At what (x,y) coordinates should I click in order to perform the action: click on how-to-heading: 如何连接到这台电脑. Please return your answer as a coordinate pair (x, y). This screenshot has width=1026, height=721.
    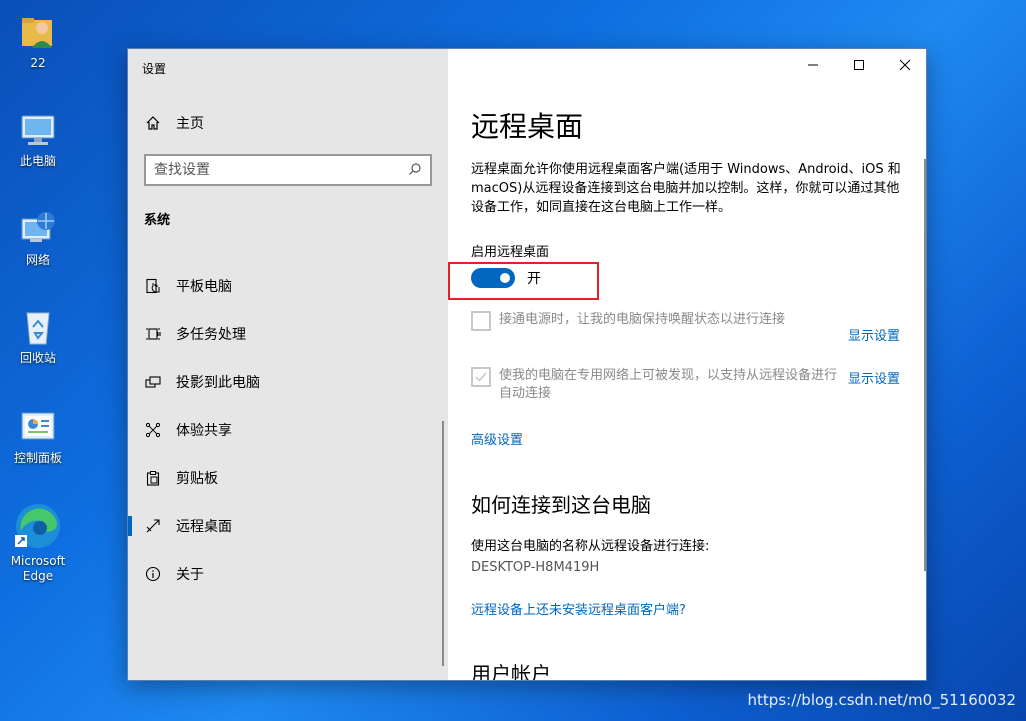
    Looking at the image, I should click on (561, 505).